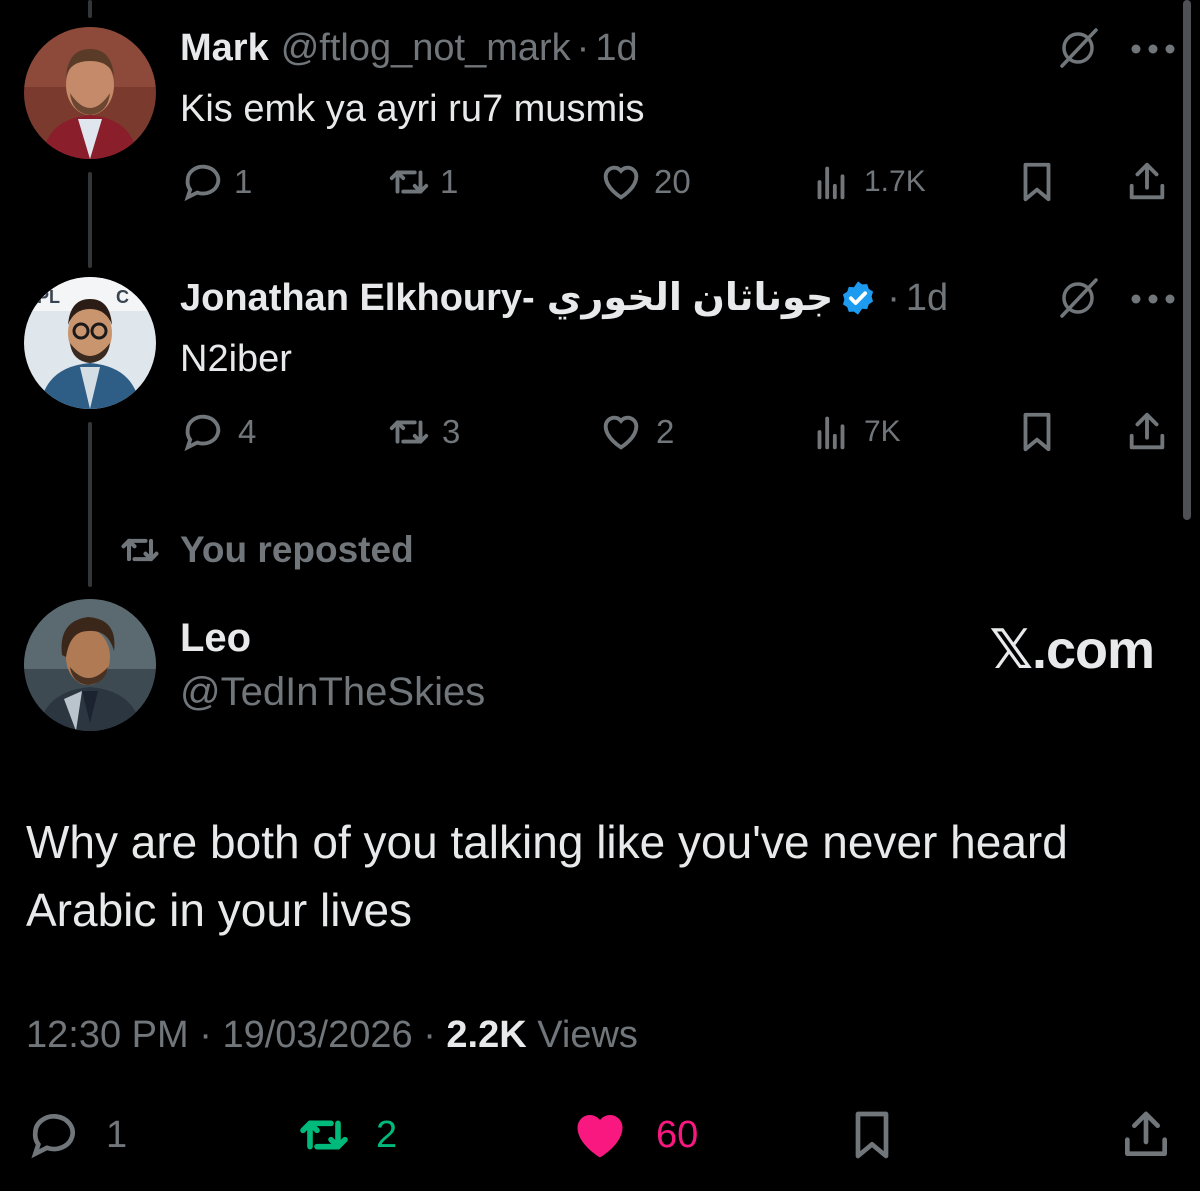 The image size is (1200, 1191). What do you see at coordinates (677, 1134) in the screenshot?
I see `like-count: 60` at bounding box center [677, 1134].